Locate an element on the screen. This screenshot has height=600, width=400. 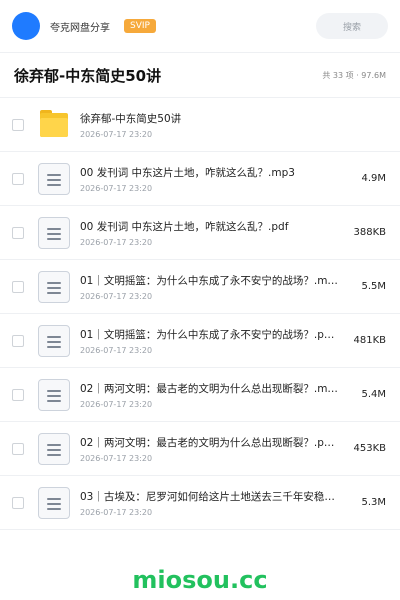
file-name: 徐弃郁-中东简史50讲 is located at coordinates (131, 118).